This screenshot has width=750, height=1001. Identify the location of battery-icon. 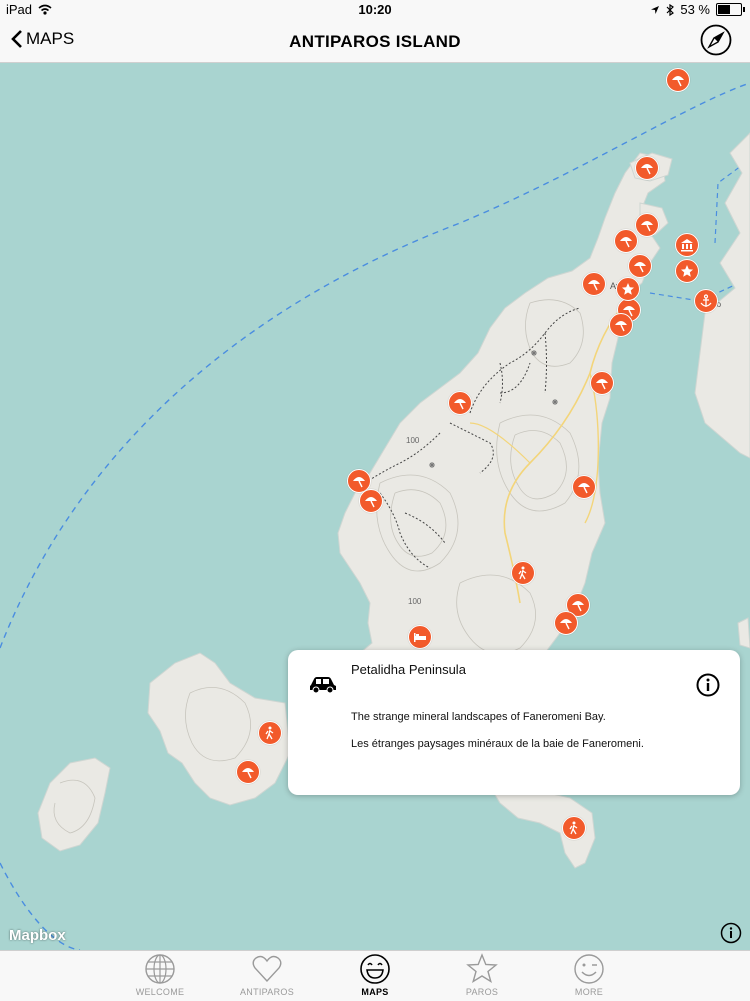
(730, 9).